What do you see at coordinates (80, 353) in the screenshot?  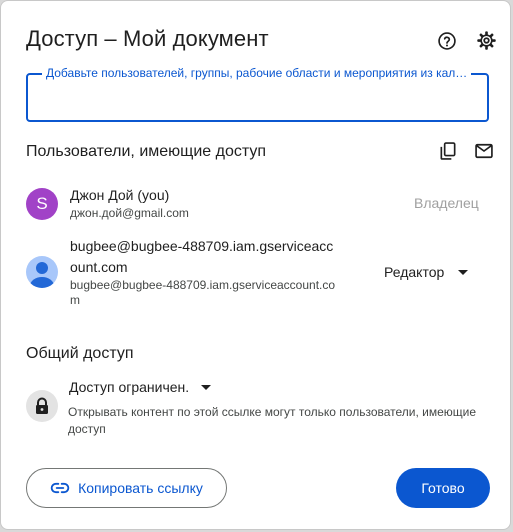 I see `general-access-title: Общий доступ` at bounding box center [80, 353].